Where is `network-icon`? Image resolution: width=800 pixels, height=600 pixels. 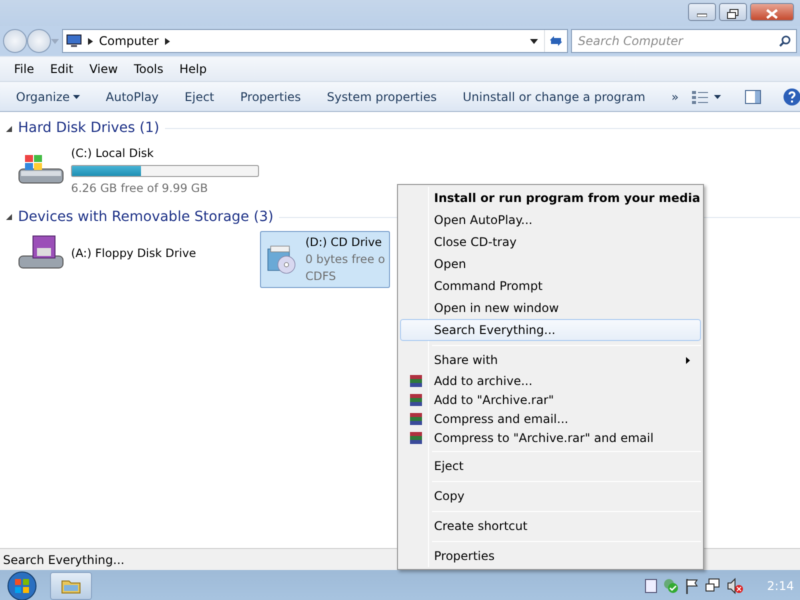 network-icon is located at coordinates (713, 586).